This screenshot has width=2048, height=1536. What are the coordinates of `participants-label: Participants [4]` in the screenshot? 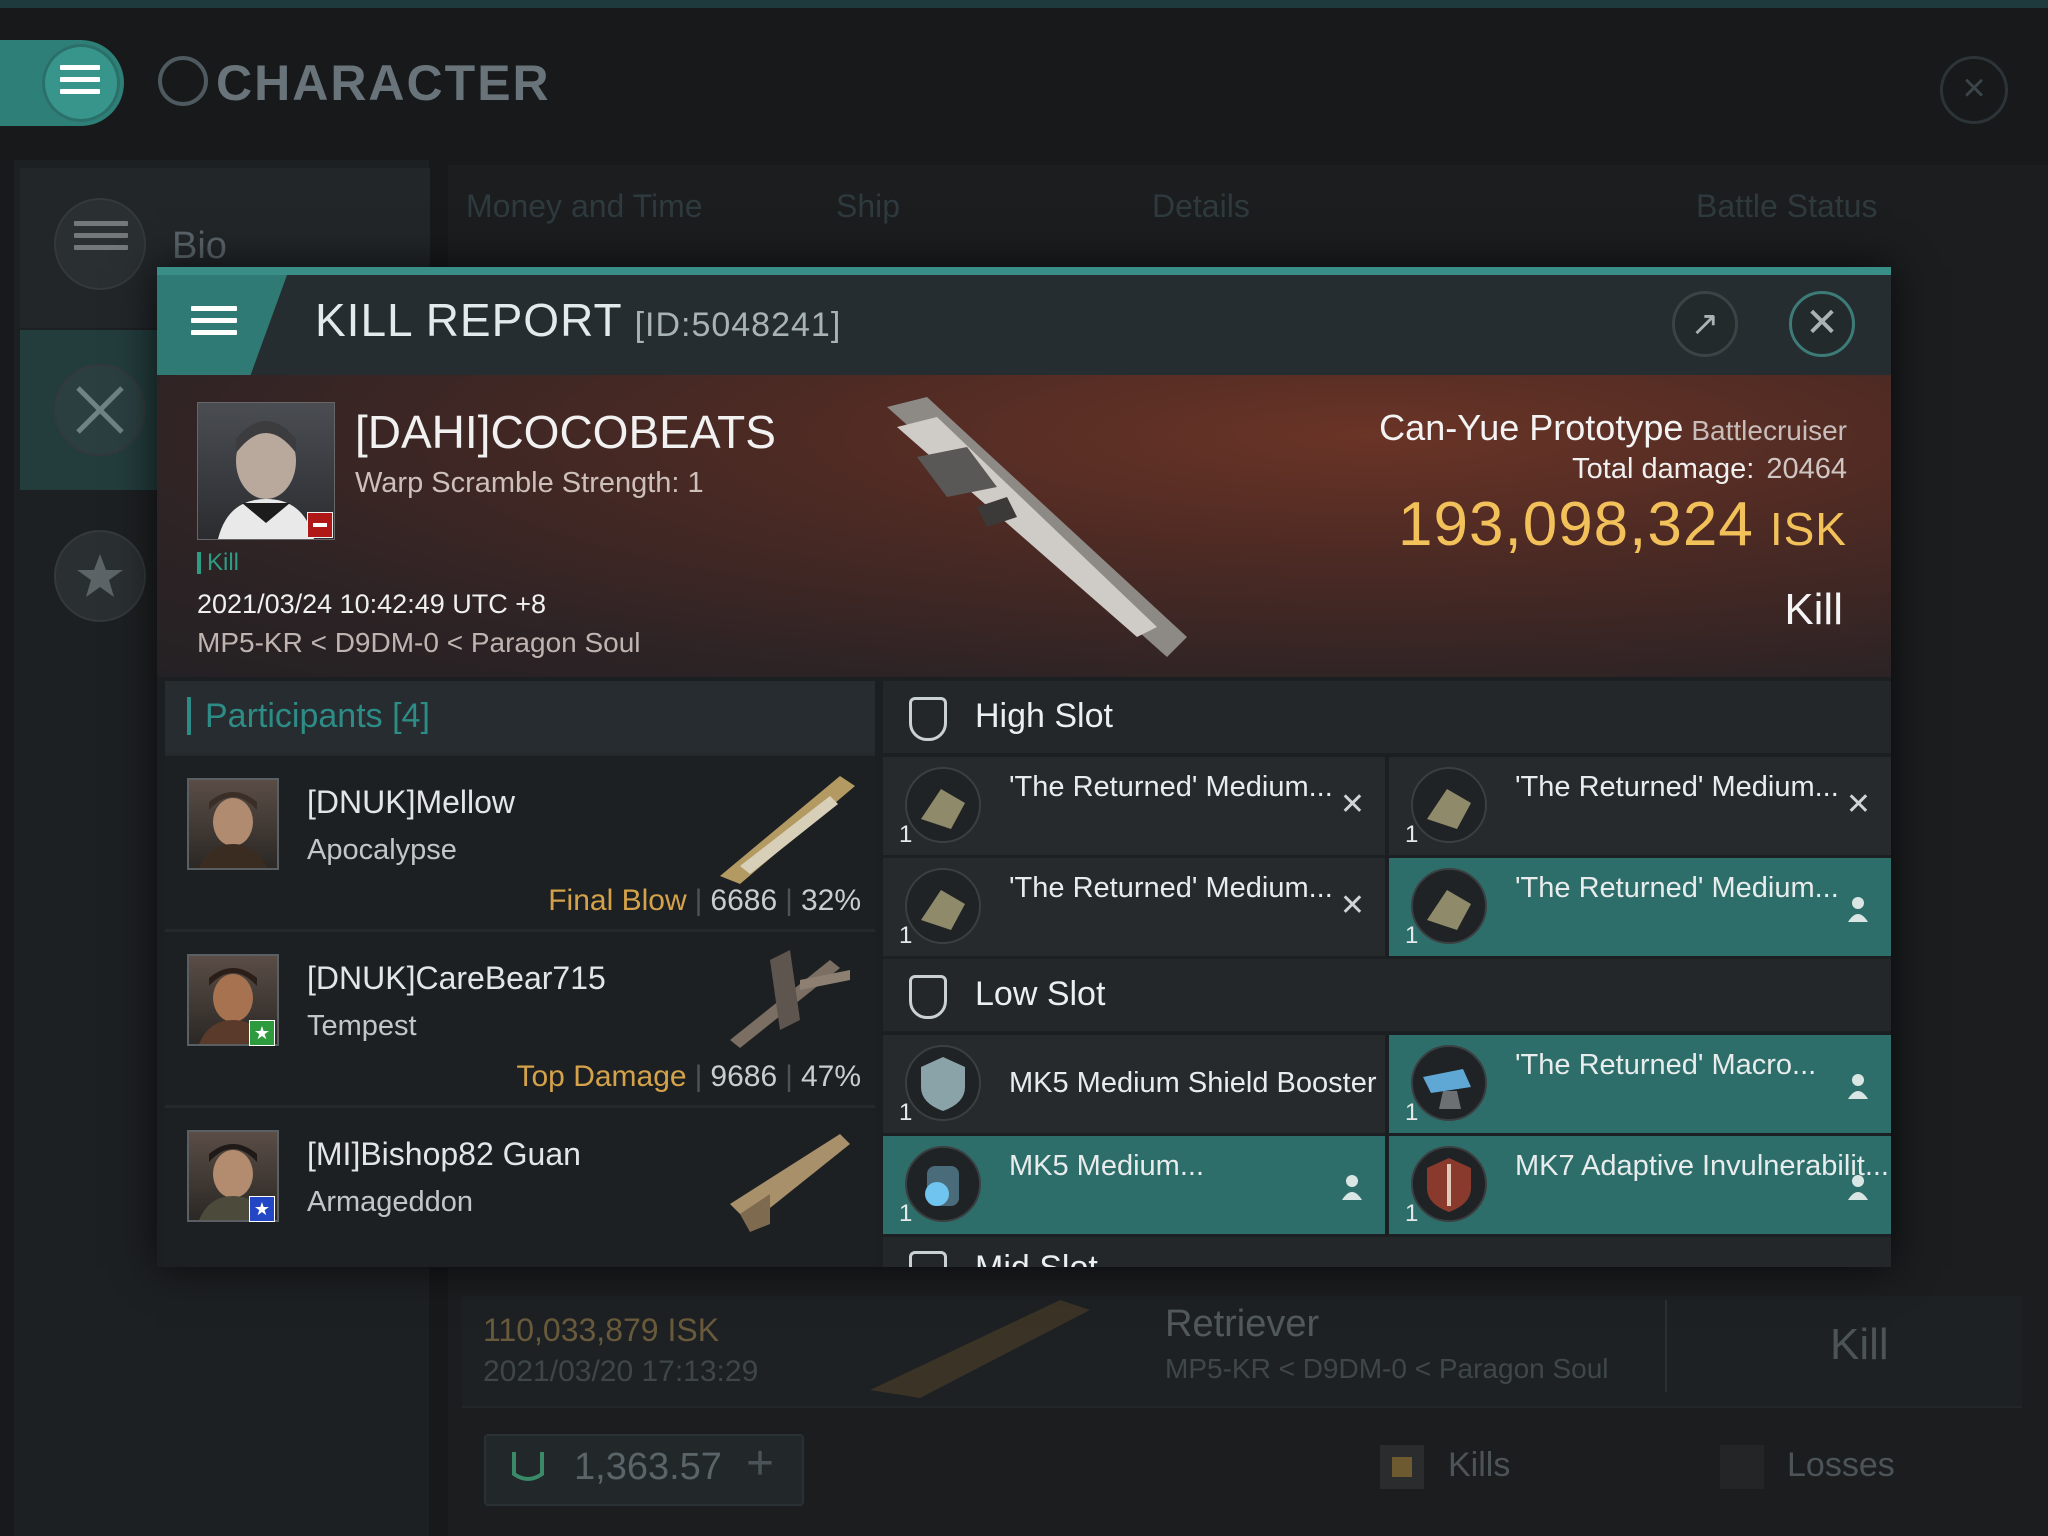 It's located at (308, 716).